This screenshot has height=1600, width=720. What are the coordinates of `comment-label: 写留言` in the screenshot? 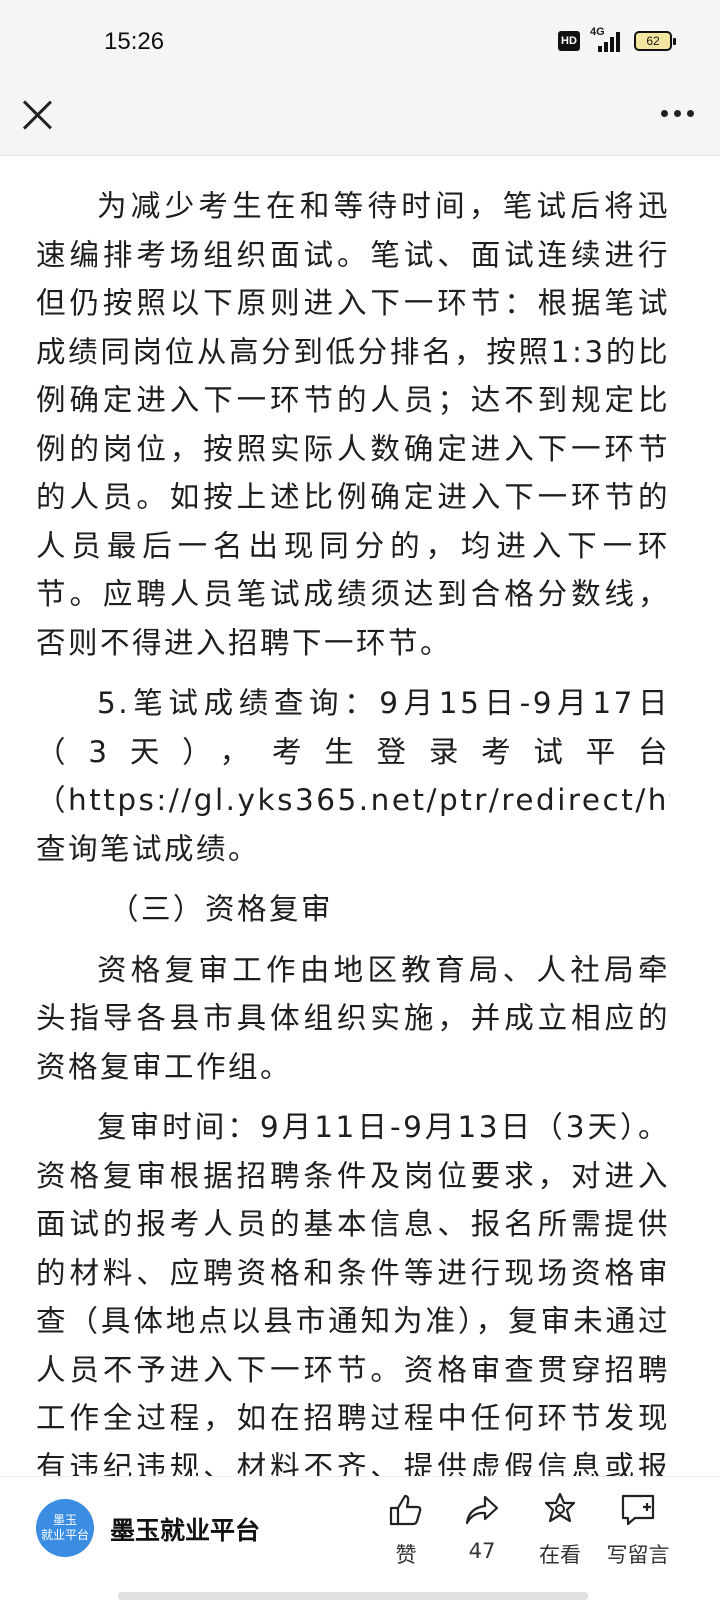 It's located at (638, 1555).